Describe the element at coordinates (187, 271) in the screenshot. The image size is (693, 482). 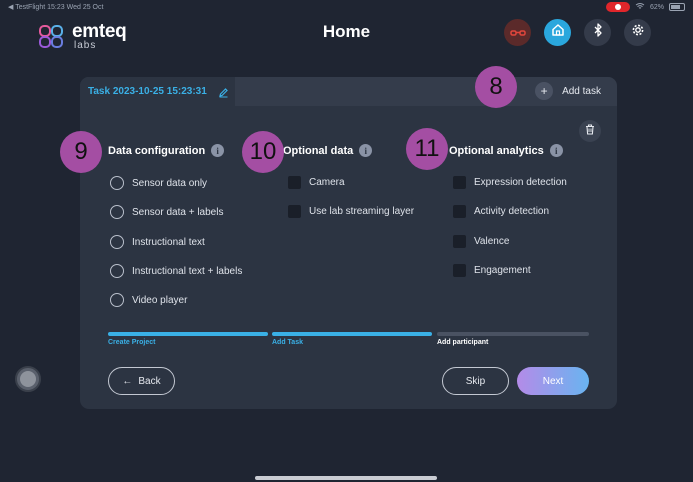
I see `radio-label: Instructional text + labels` at that location.